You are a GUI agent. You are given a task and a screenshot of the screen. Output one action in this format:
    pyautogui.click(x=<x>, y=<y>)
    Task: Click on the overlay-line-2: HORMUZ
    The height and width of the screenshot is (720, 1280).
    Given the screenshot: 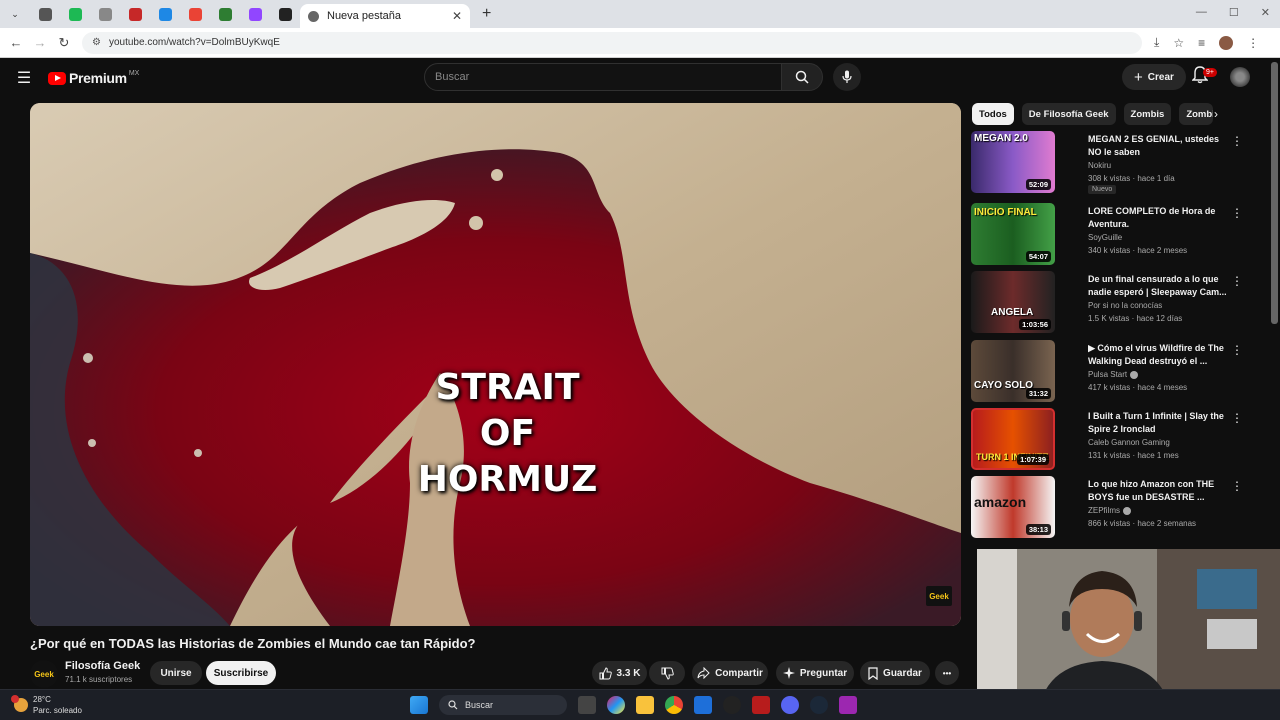 What is the action you would take?
    pyautogui.click(x=507, y=479)
    